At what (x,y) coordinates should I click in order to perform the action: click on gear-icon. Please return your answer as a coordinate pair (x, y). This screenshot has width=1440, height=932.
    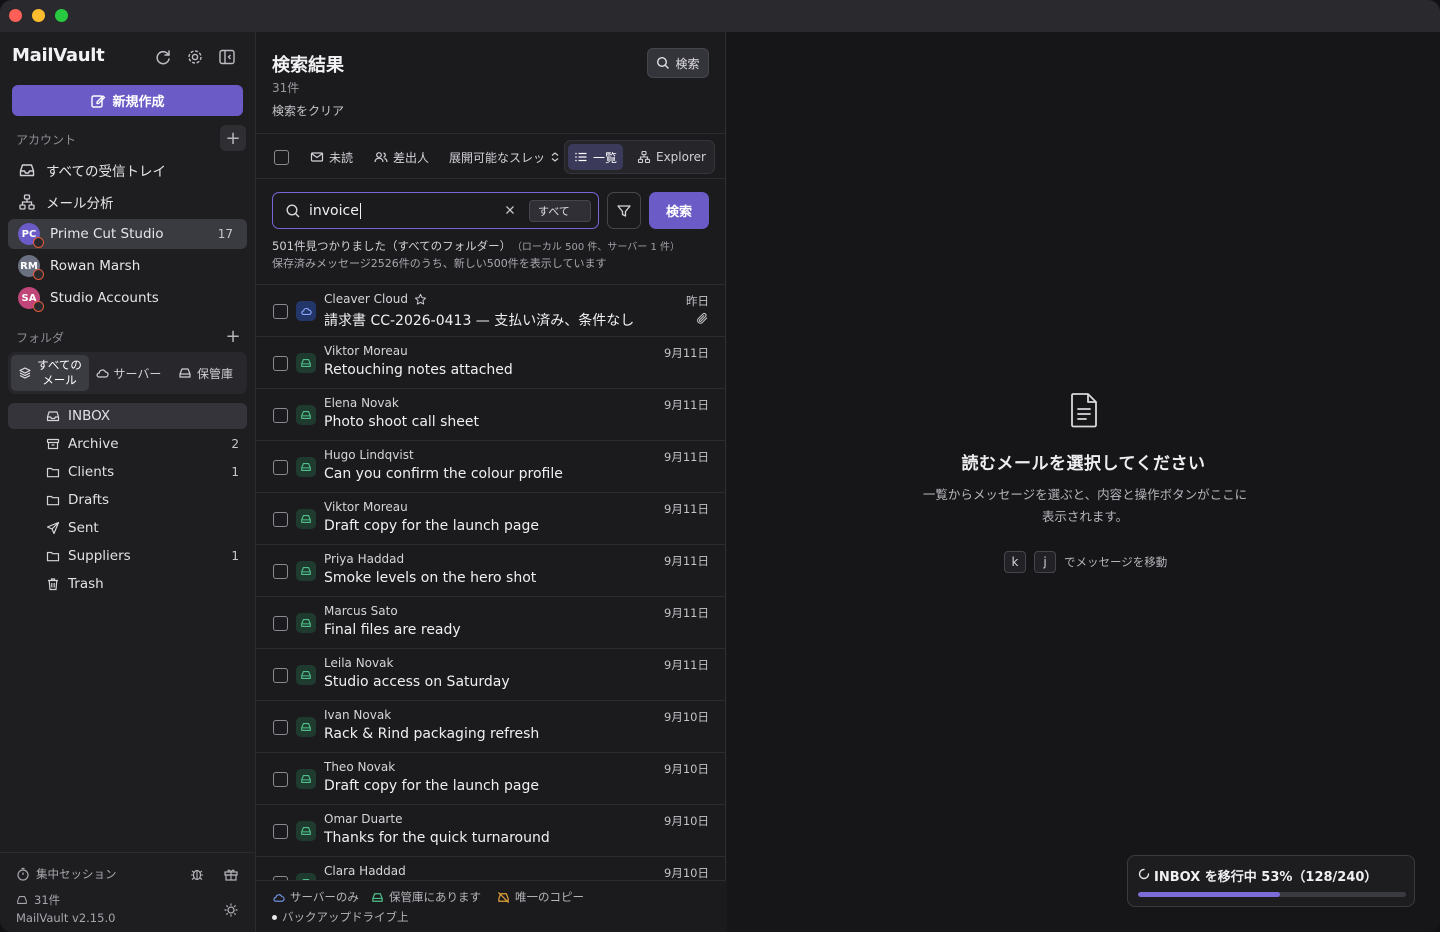
    Looking at the image, I should click on (195, 57).